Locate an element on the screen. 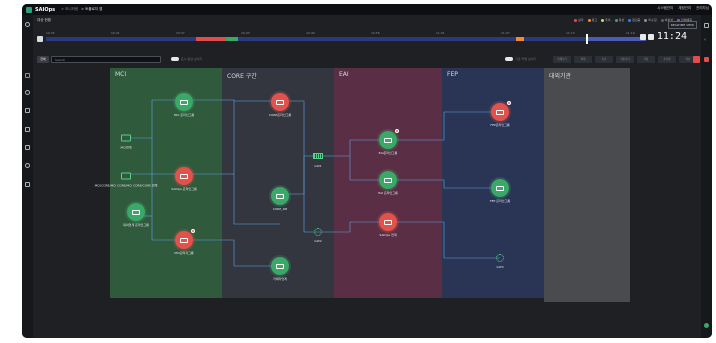 The width and height of the screenshot is (716, 343). node-gw3: GW3 is located at coordinates (500, 261).